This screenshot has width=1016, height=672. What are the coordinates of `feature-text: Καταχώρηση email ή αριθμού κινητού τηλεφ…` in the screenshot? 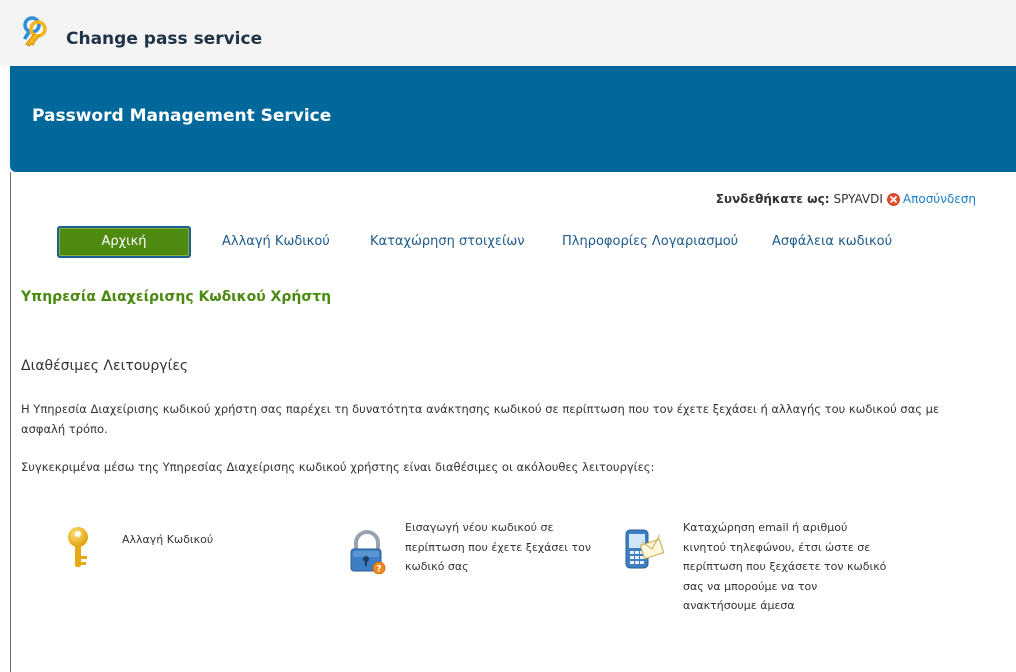 It's located at (785, 566).